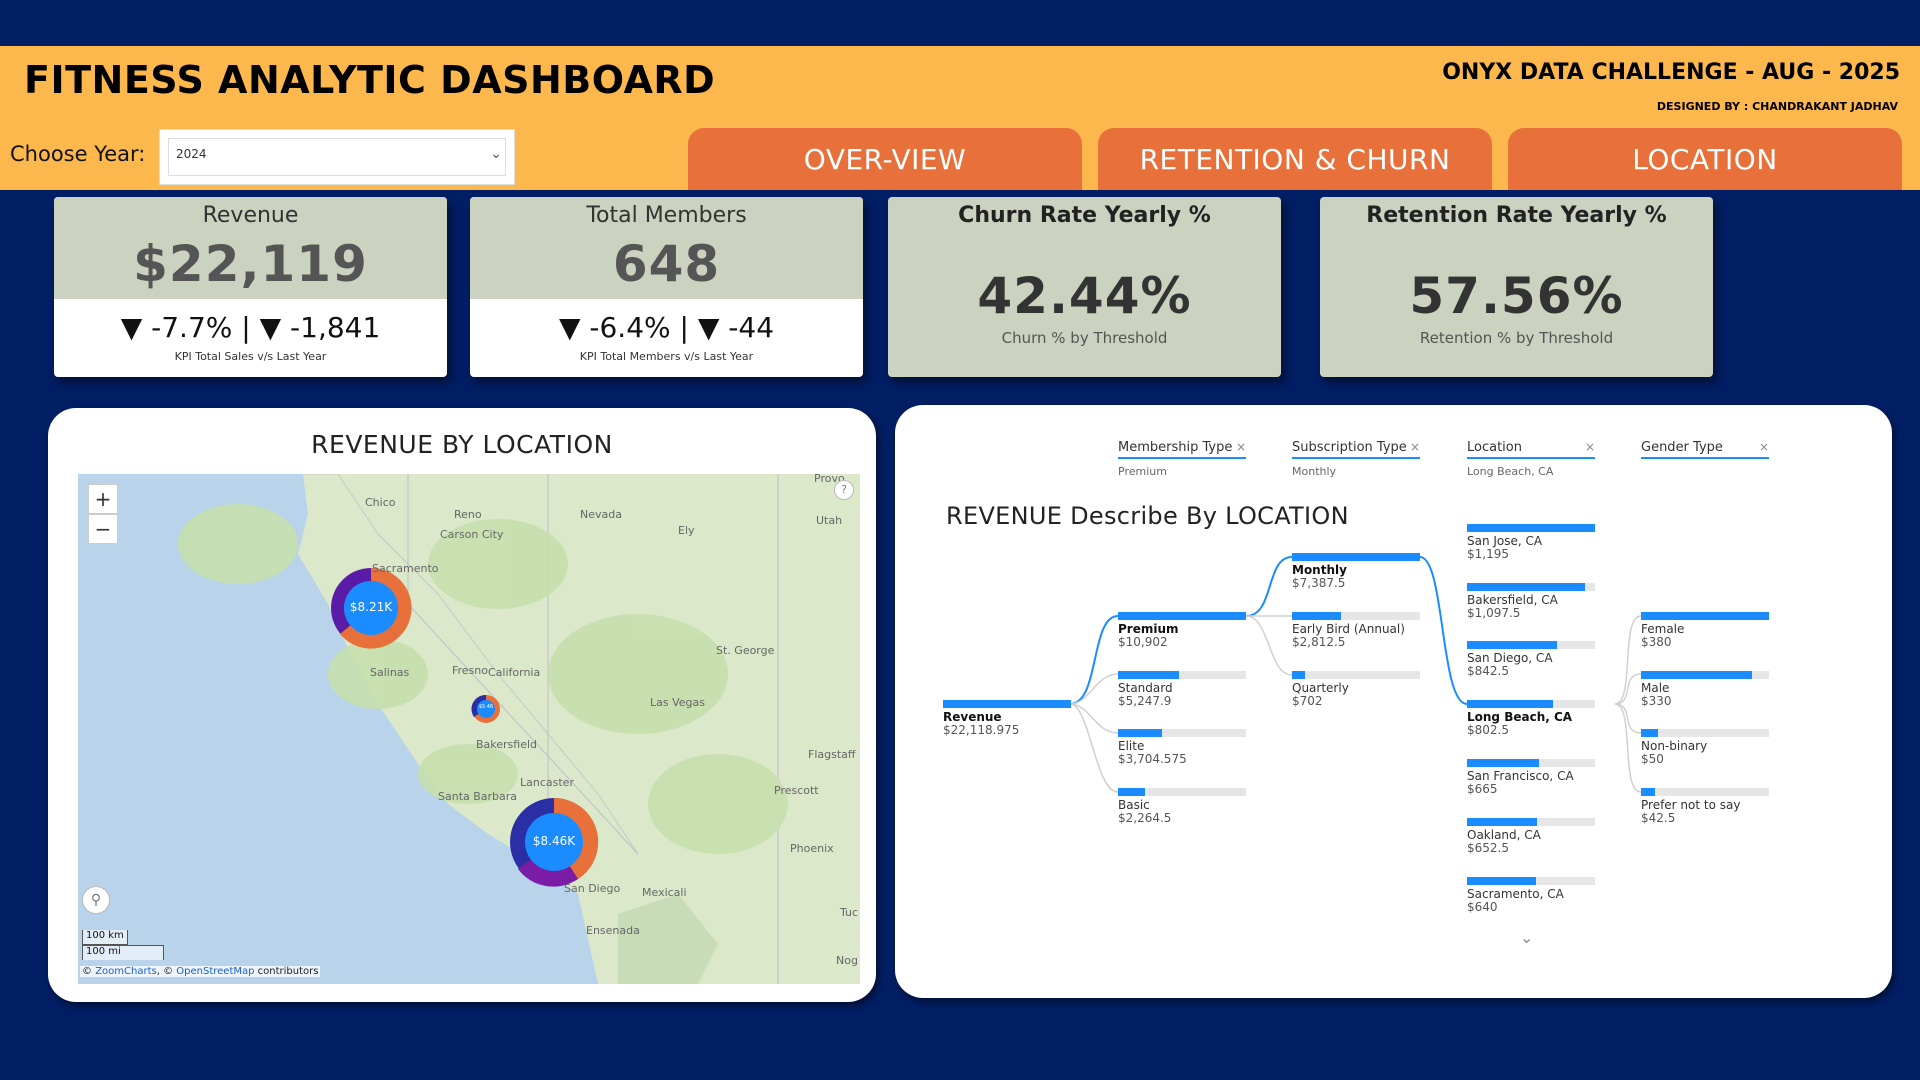 This screenshot has height=1080, width=1920. What do you see at coordinates (1319, 642) in the screenshot?
I see `tree-node-value: $2,812.5` at bounding box center [1319, 642].